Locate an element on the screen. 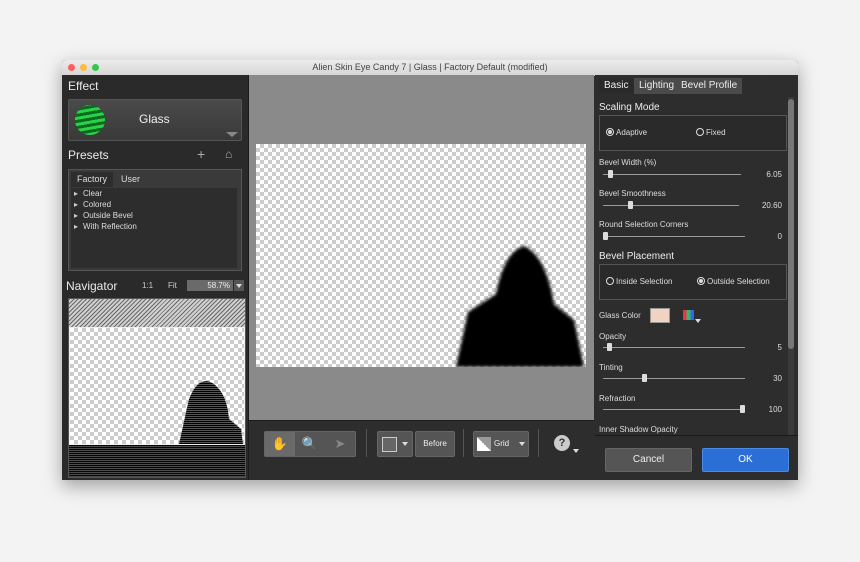 The height and width of the screenshot is (562, 860). radio-outside-selection: Outside Selection is located at coordinates (733, 281).